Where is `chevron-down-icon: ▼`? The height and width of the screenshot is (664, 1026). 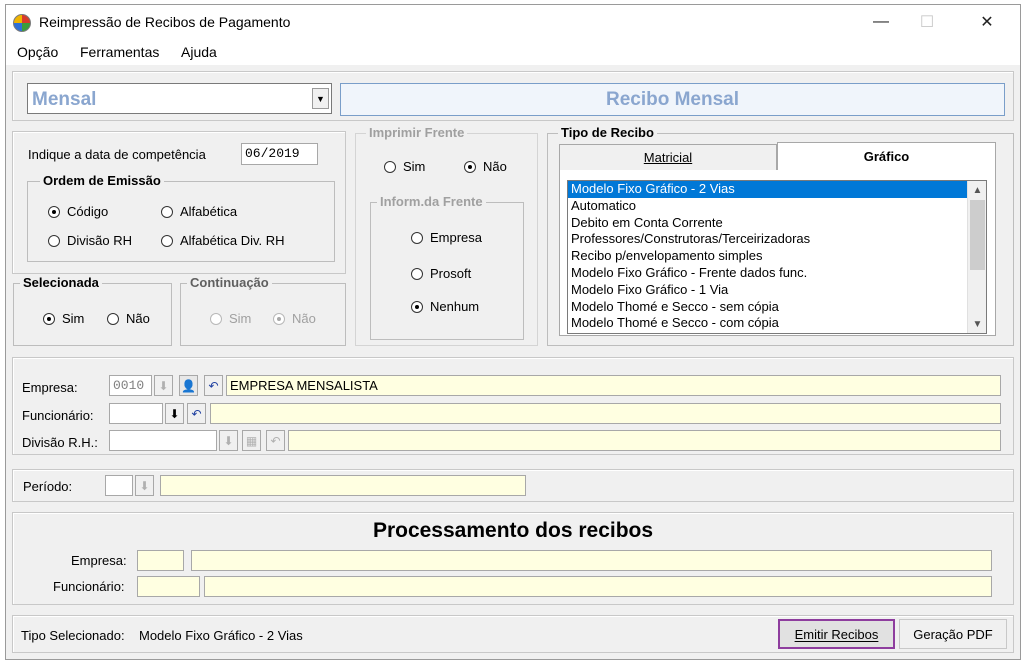 chevron-down-icon: ▼ is located at coordinates (320, 98).